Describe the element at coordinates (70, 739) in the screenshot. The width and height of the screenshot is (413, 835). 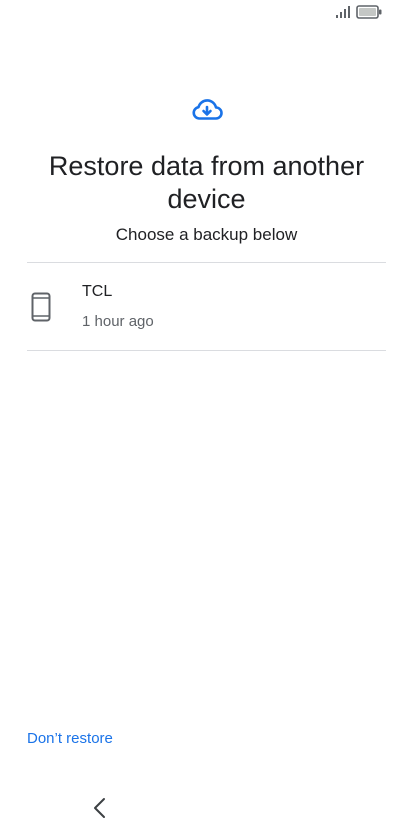
I see `dont-restore-button: Don’t restore` at that location.